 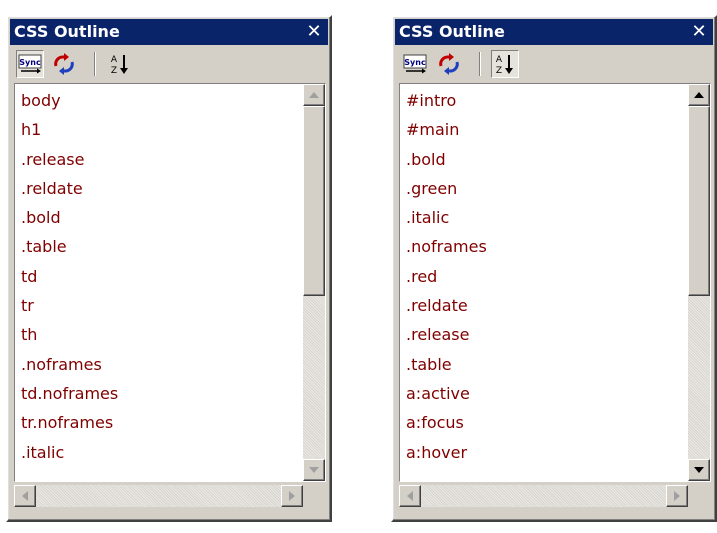 I want to click on selector-item: a:hover, so click(x=546, y=452).